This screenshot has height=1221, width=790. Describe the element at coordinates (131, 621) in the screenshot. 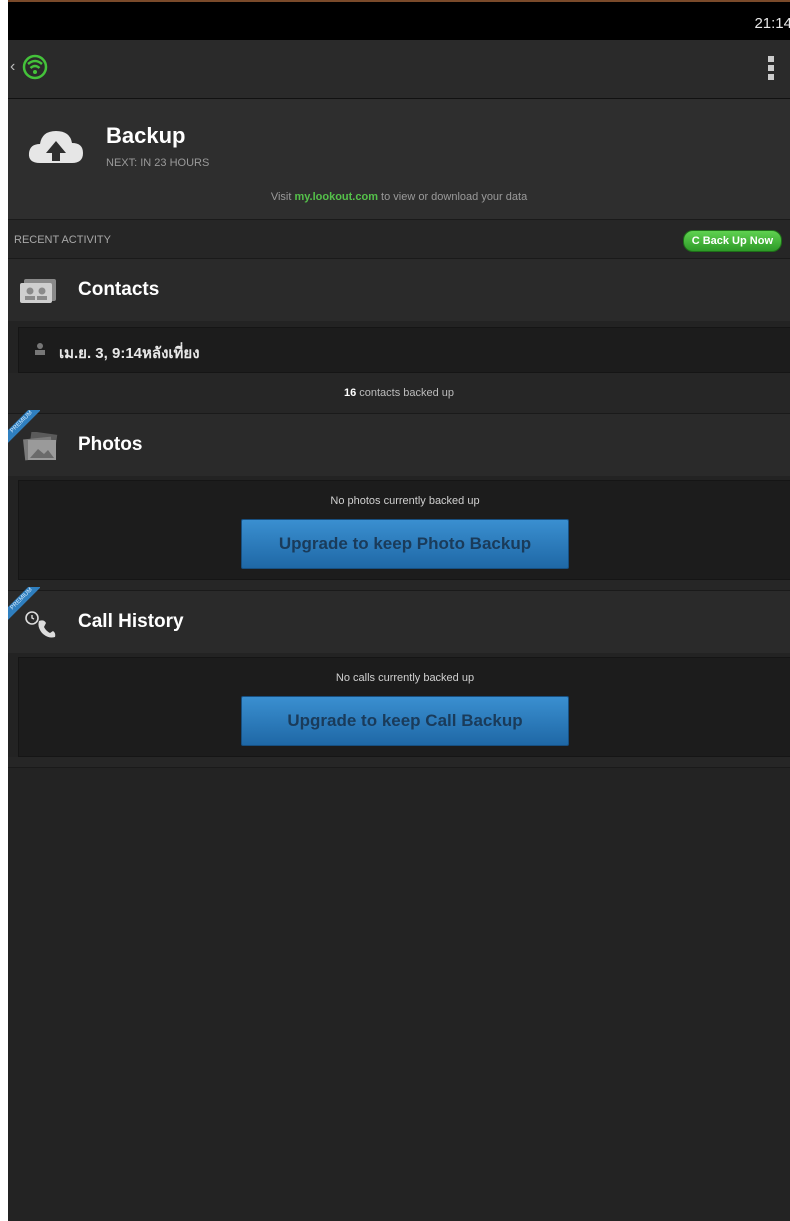

I see `call-history-title: Call History` at that location.